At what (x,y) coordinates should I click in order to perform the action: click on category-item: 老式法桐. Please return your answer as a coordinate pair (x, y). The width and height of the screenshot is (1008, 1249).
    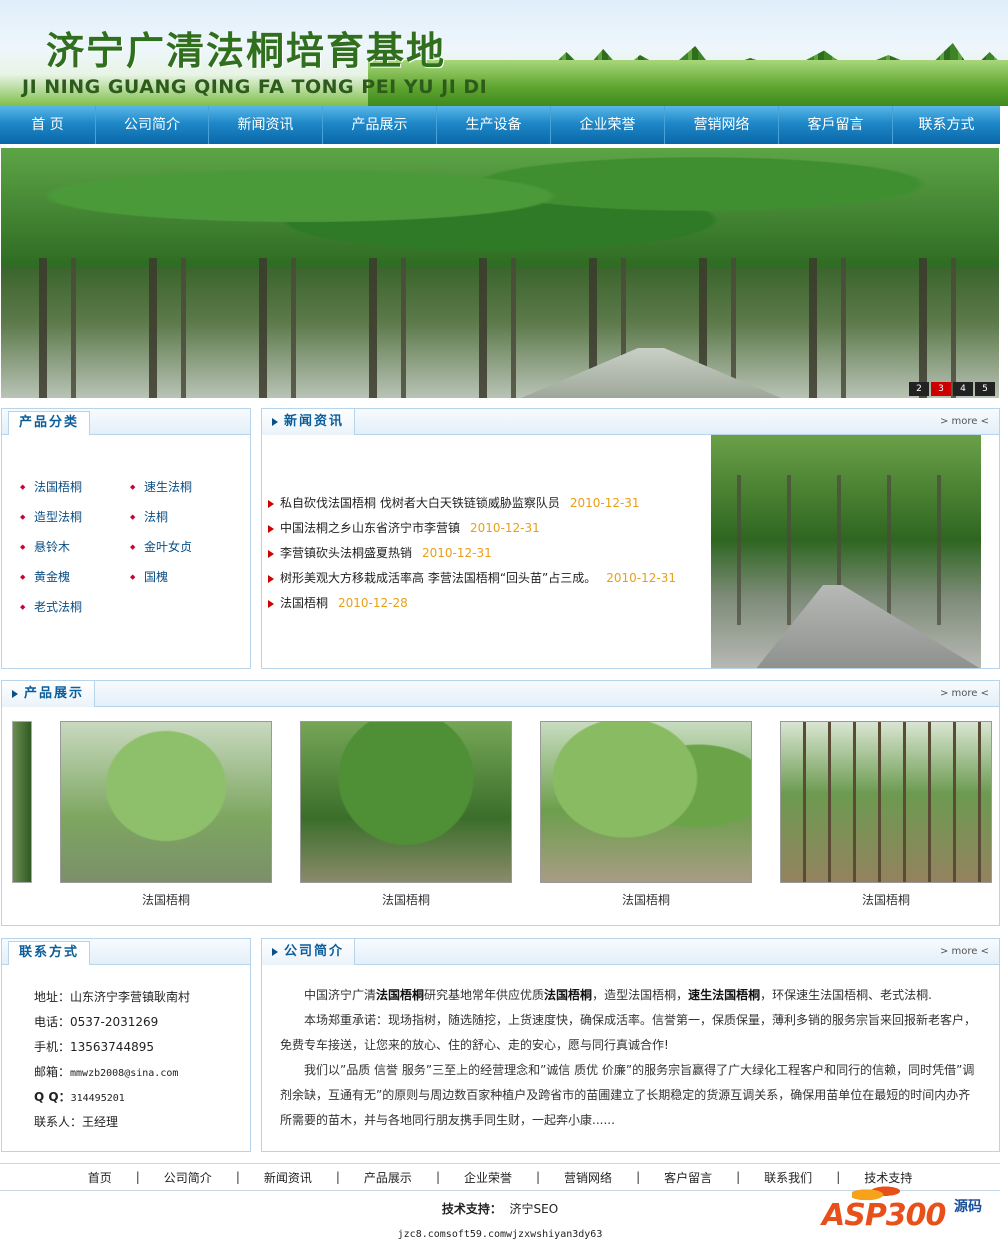
    Looking at the image, I should click on (75, 607).